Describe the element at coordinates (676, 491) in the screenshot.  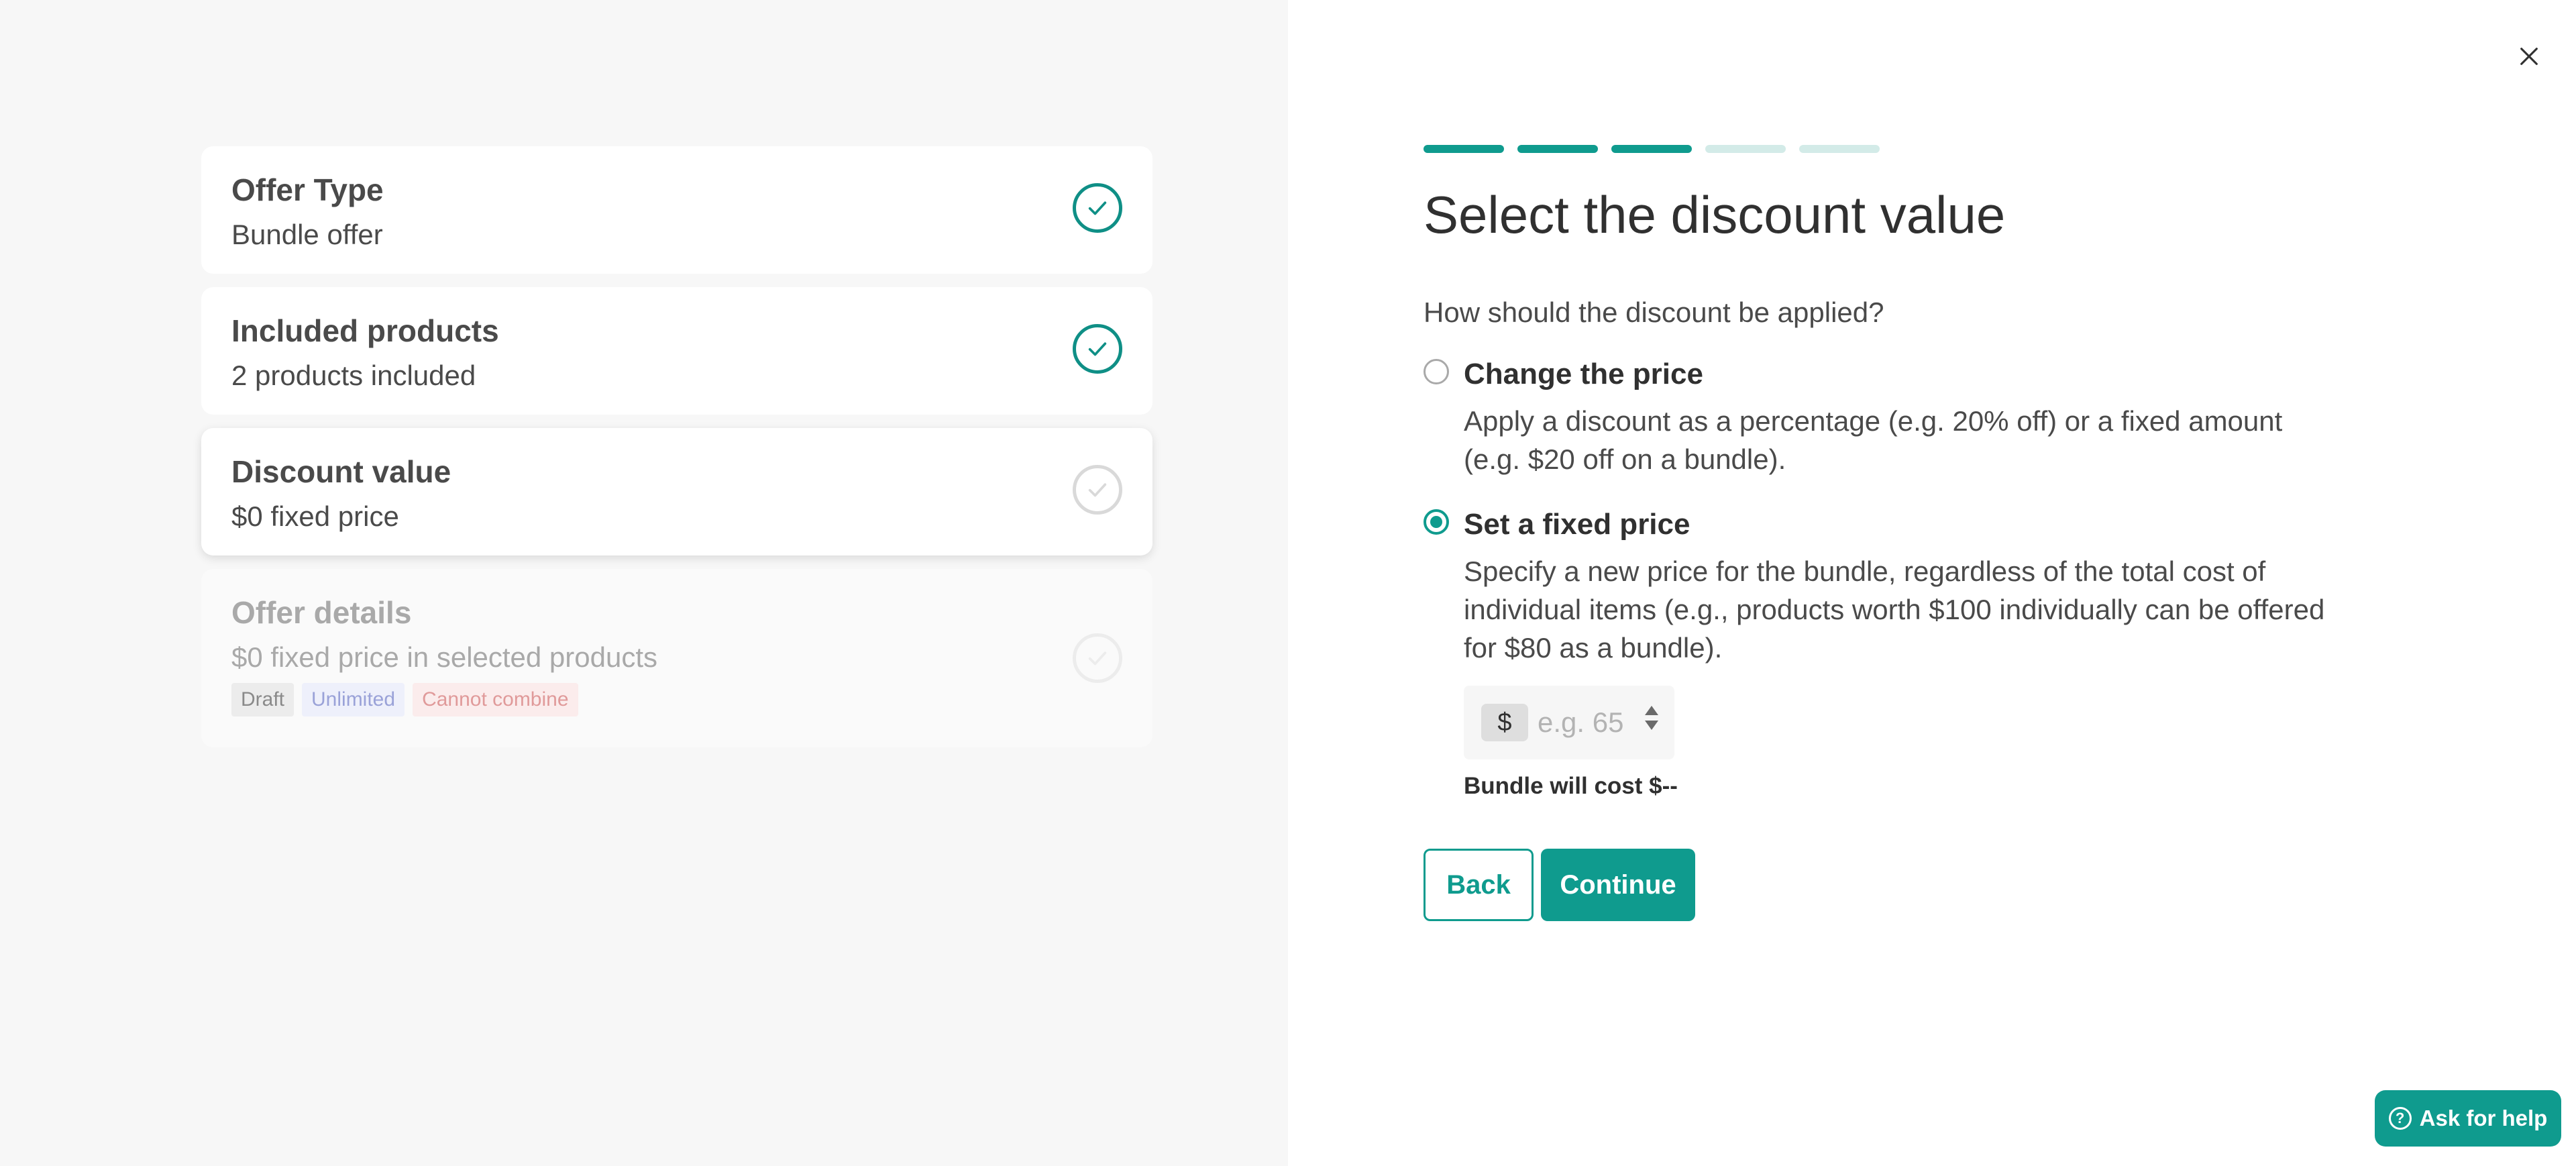
I see `summary-card-discount-value: Discount value $0 fixed price` at that location.